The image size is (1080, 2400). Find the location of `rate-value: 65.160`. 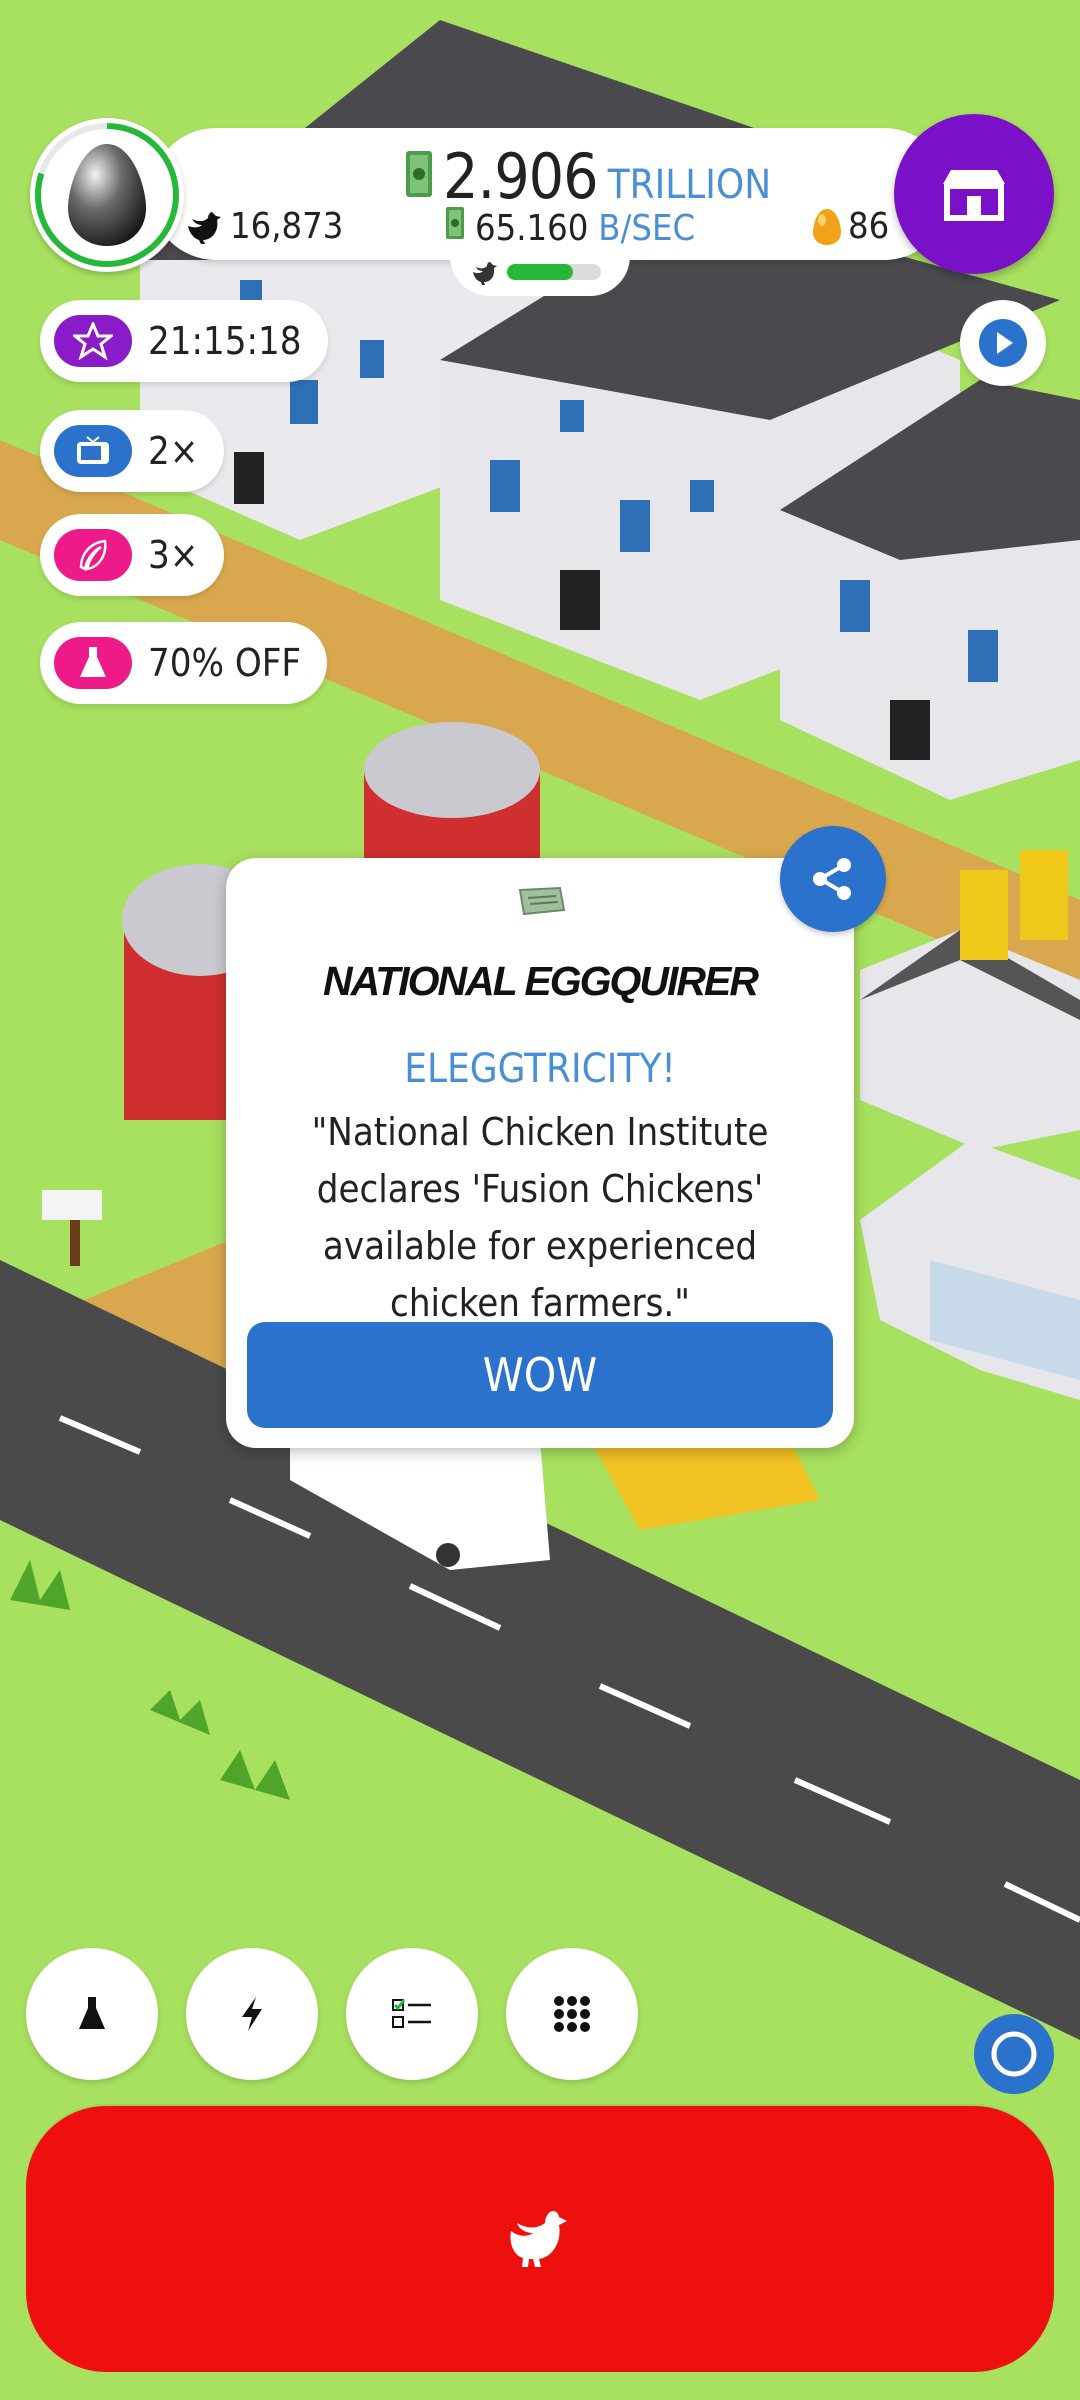

rate-value: 65.160 is located at coordinates (532, 228).